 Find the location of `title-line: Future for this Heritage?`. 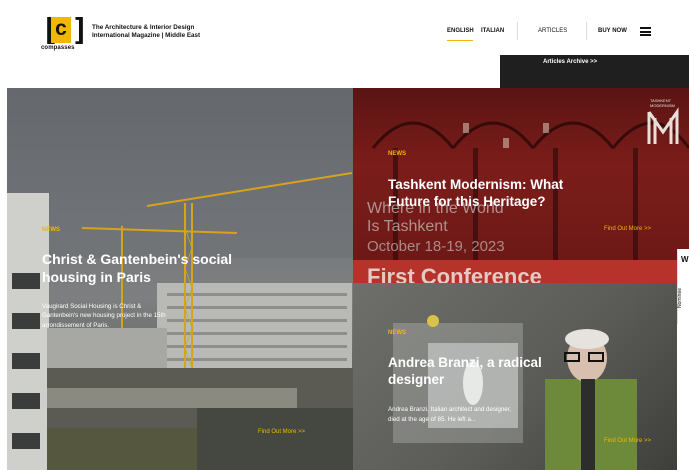

title-line: Future for this Heritage? is located at coordinates (467, 201).